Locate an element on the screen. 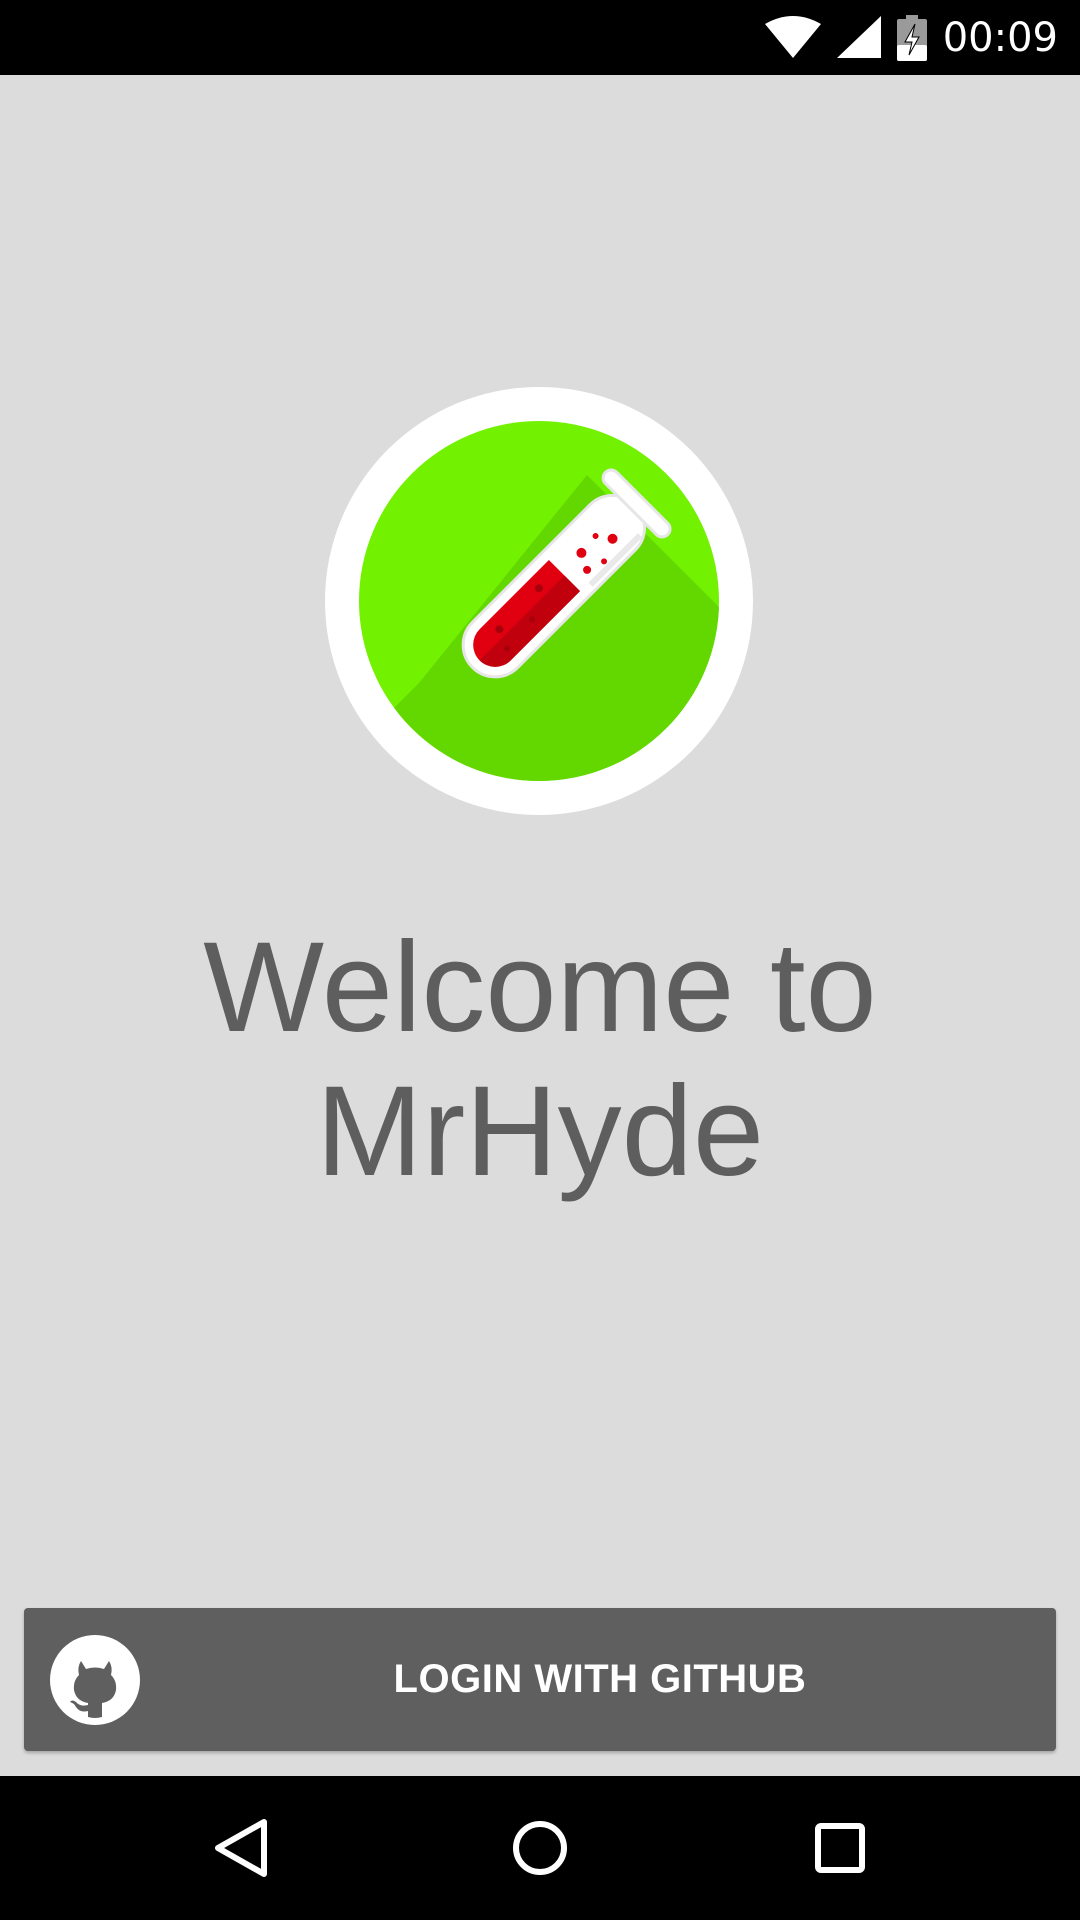 This screenshot has width=1080, height=1920. status-icons: 00:09 is located at coordinates (911, 37).